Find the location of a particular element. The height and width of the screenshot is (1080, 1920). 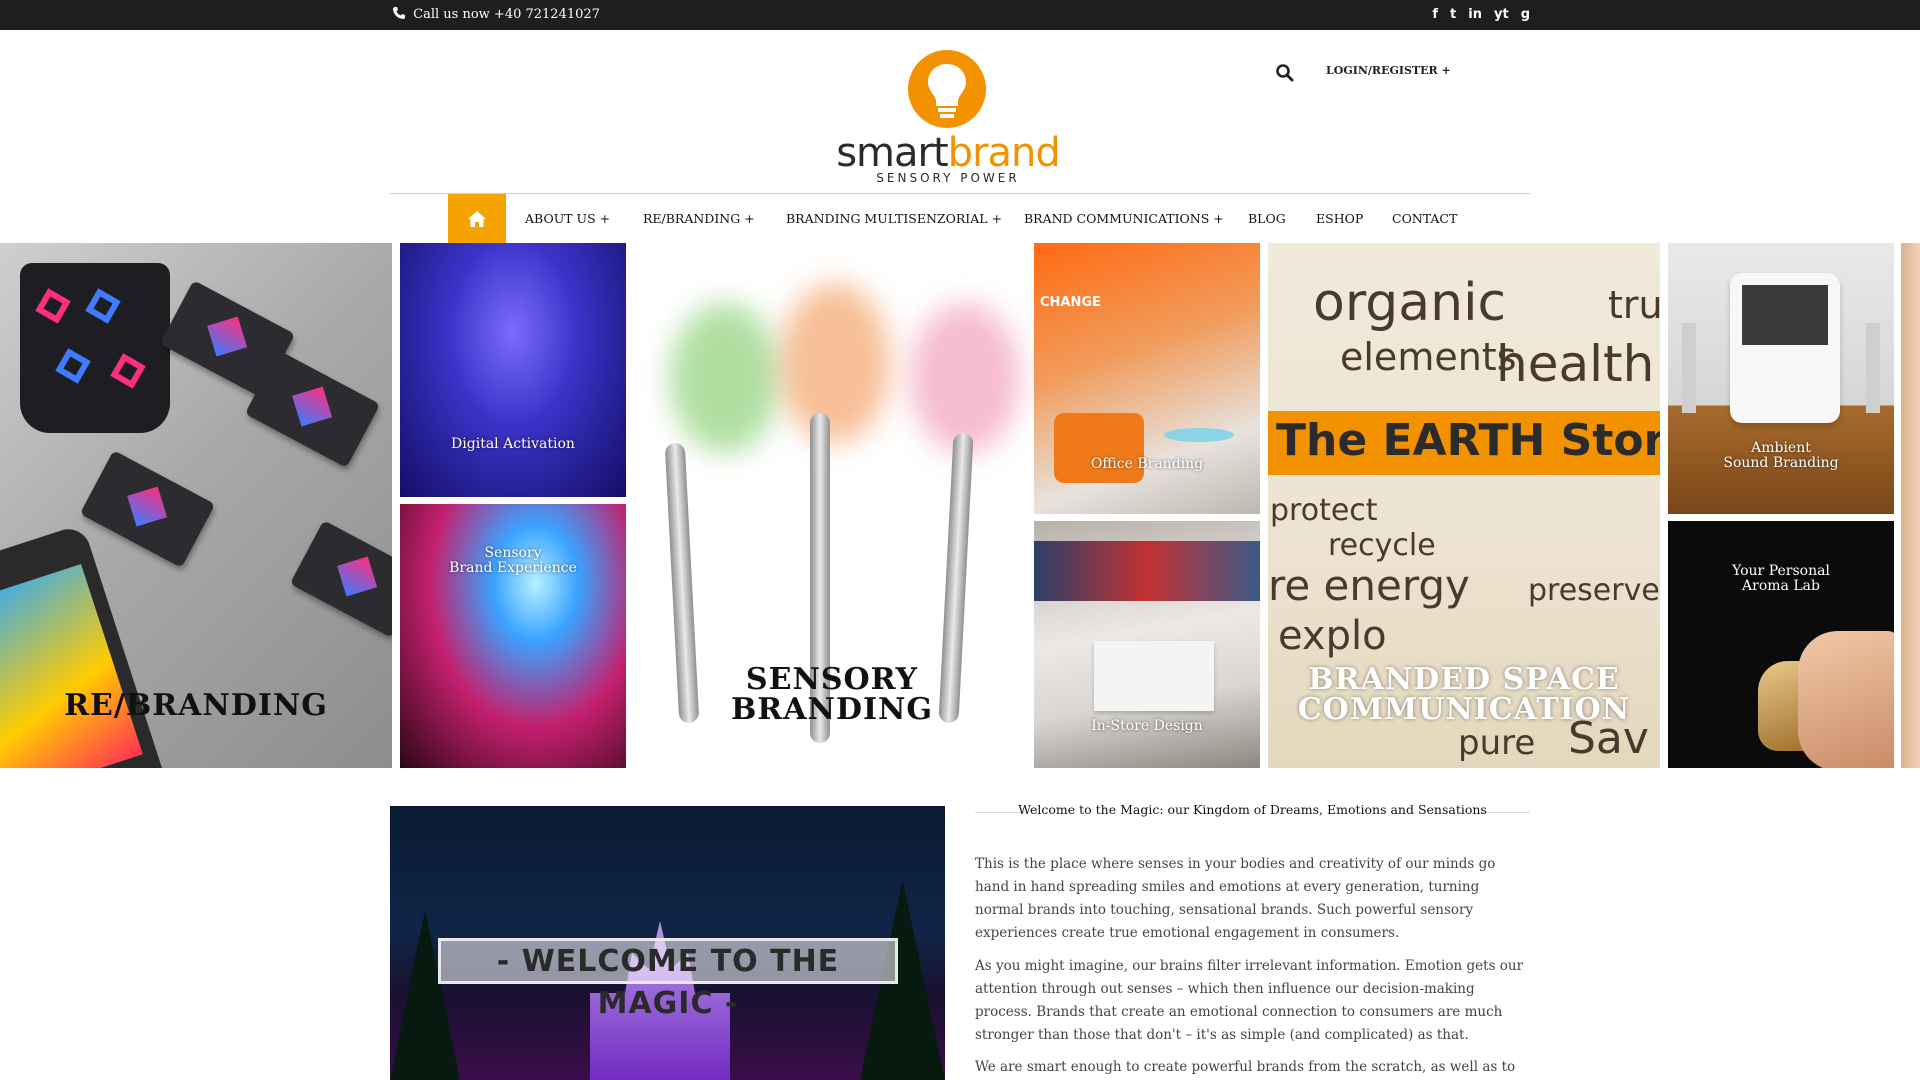

tile-personal-aroma-lab: Your Personal Aroma Lab is located at coordinates (1781, 644).